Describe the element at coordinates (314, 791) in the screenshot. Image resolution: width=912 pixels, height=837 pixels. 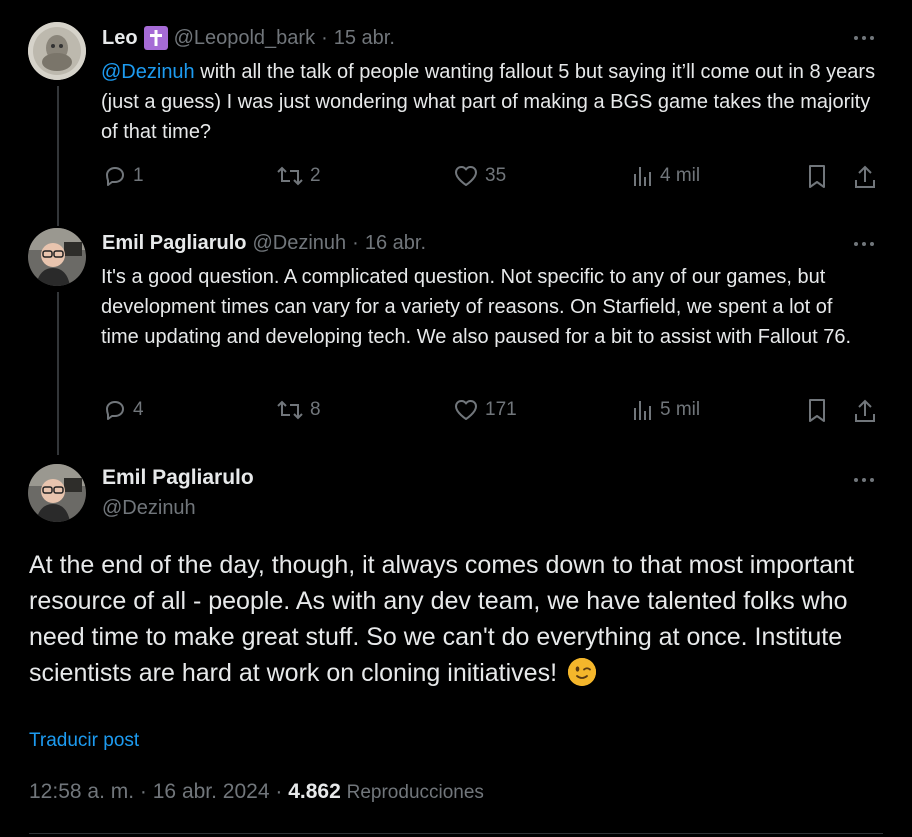
I see `views-number: 4.862` at that location.